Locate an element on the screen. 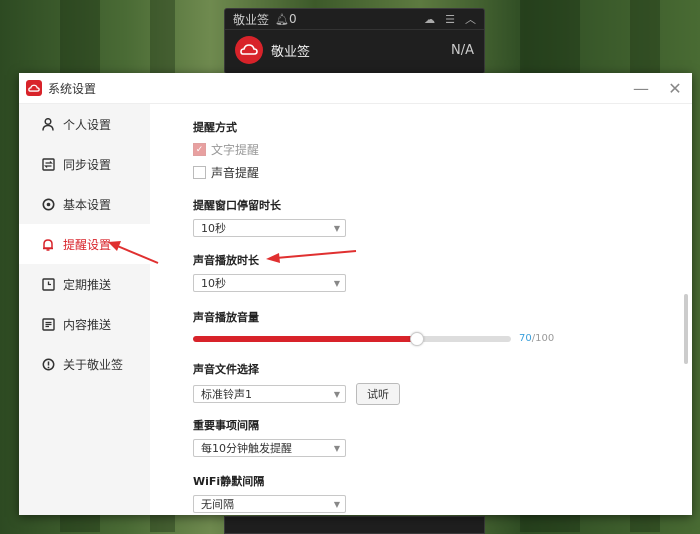  person-icon is located at coordinates (48, 124).